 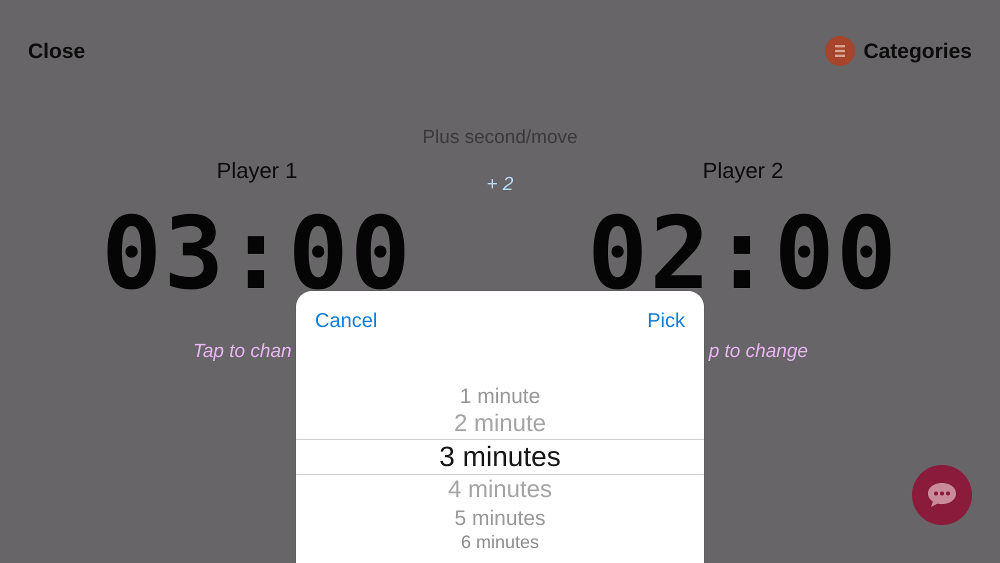 What do you see at coordinates (346, 321) in the screenshot?
I see `cancel-button: Cancel` at bounding box center [346, 321].